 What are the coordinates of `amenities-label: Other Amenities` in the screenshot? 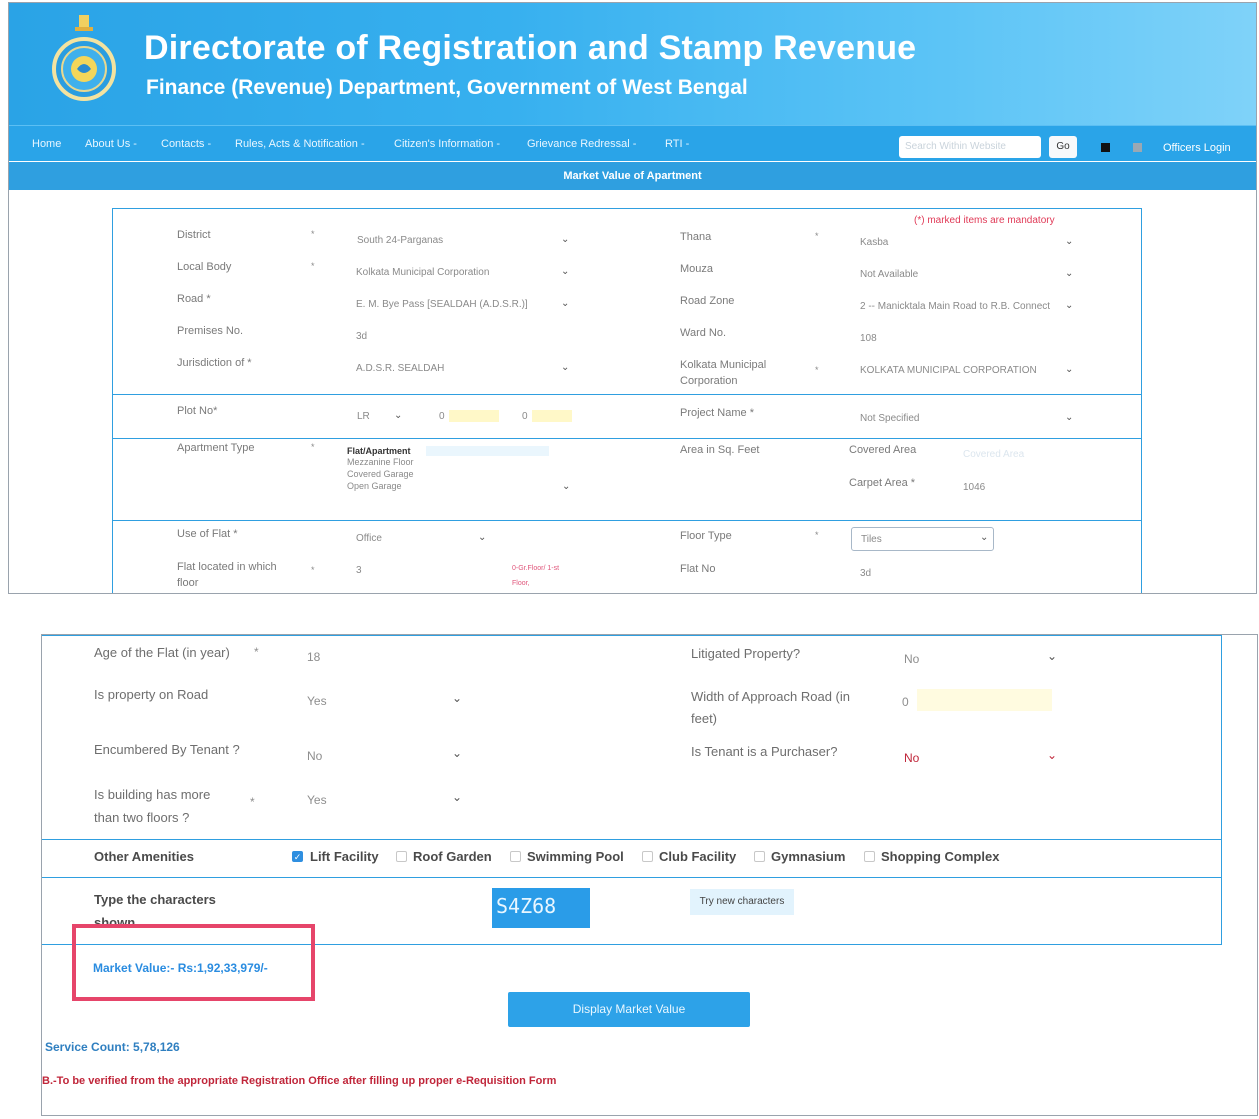 It's located at (144, 856).